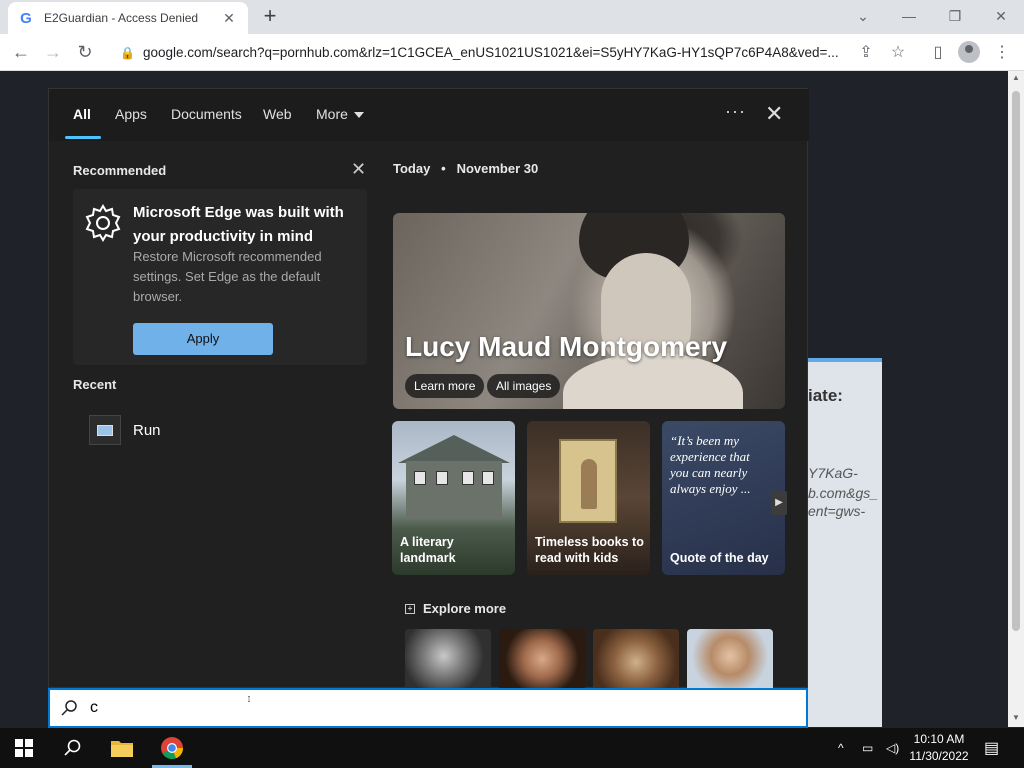 The width and height of the screenshot is (1024, 768). I want to click on search-query: c, so click(94, 707).